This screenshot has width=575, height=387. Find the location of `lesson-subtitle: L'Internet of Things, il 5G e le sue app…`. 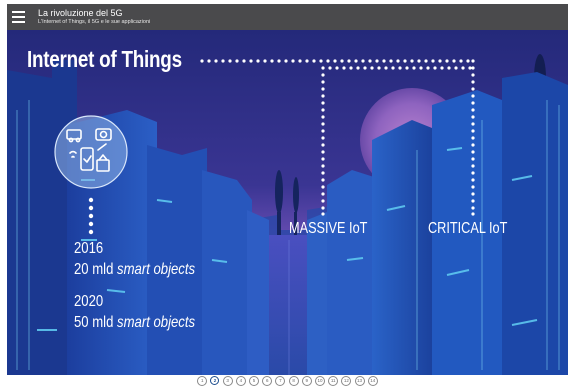

lesson-subtitle: L'Internet of Things, il 5G e le sue app… is located at coordinates (94, 22).